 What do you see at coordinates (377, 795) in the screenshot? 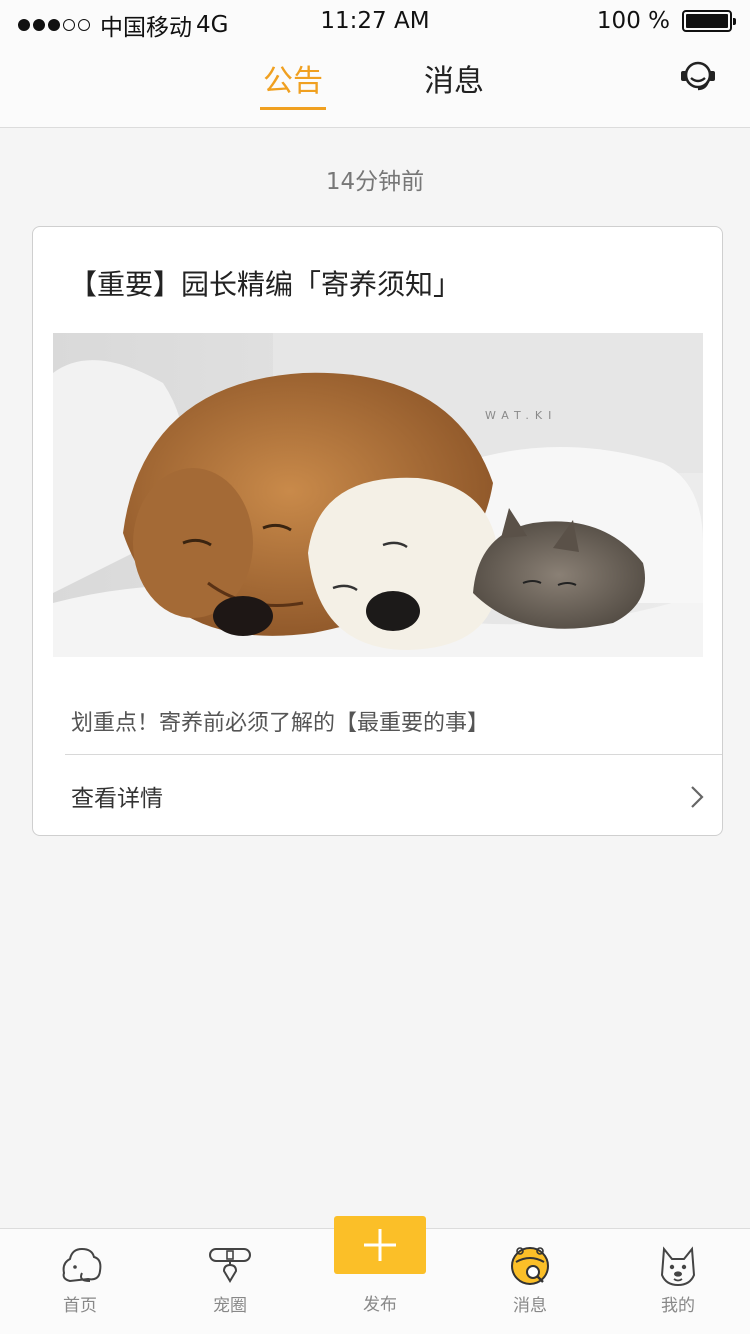
I see `view-details-row: 查看详情` at bounding box center [377, 795].